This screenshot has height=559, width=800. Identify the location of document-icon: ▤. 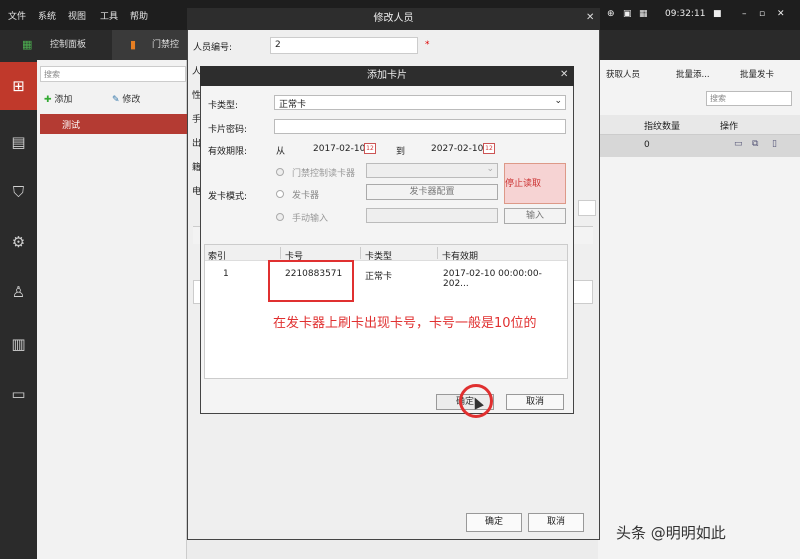
(18, 142).